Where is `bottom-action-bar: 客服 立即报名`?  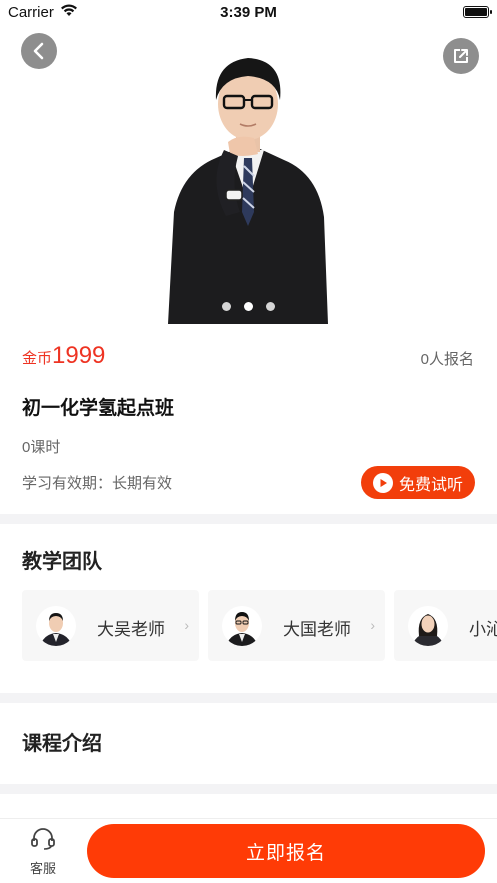 bottom-action-bar: 客服 立即报名 is located at coordinates (248, 850).